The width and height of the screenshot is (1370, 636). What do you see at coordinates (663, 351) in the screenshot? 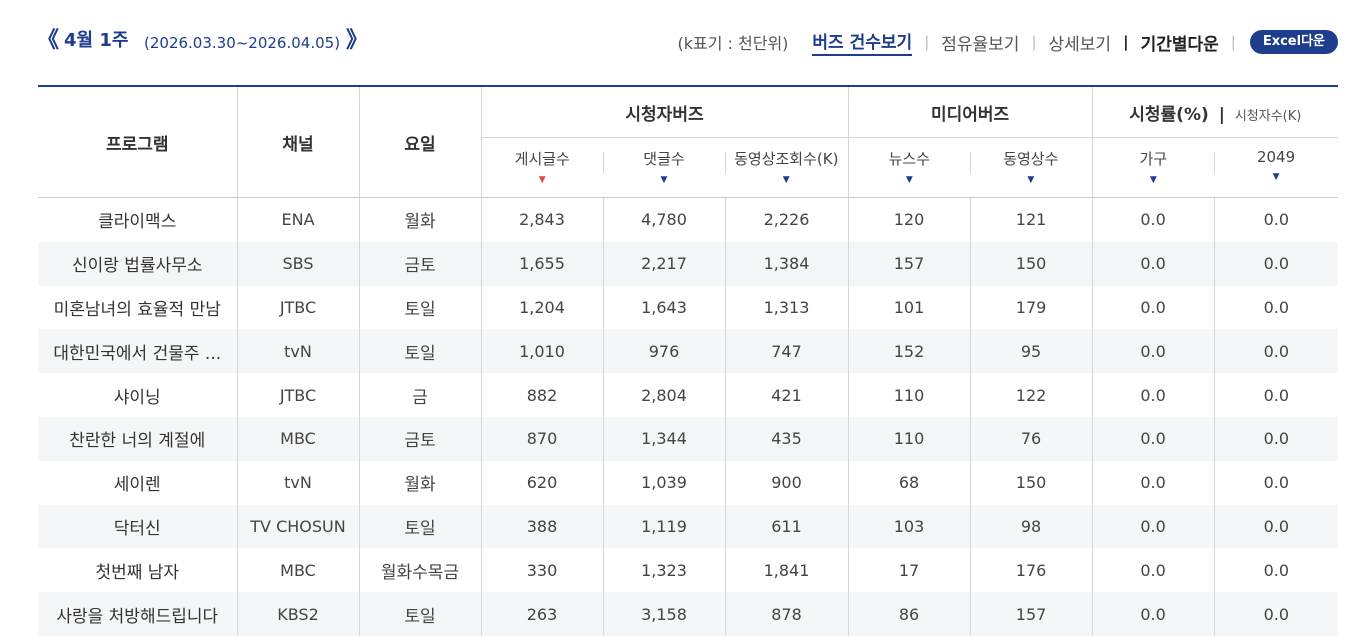
I see `comments-cell: 976` at bounding box center [663, 351].